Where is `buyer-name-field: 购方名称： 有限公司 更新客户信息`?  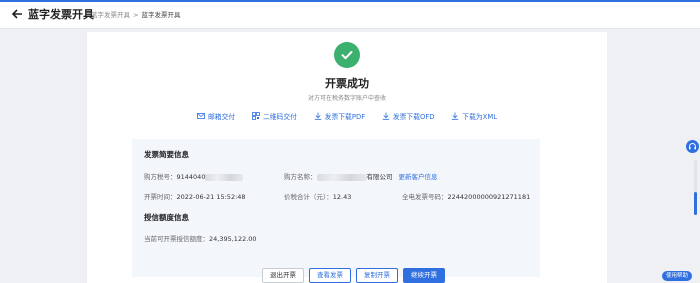 buyer-name-field: 购方名称： 有限公司 更新客户信息 is located at coordinates (361, 176).